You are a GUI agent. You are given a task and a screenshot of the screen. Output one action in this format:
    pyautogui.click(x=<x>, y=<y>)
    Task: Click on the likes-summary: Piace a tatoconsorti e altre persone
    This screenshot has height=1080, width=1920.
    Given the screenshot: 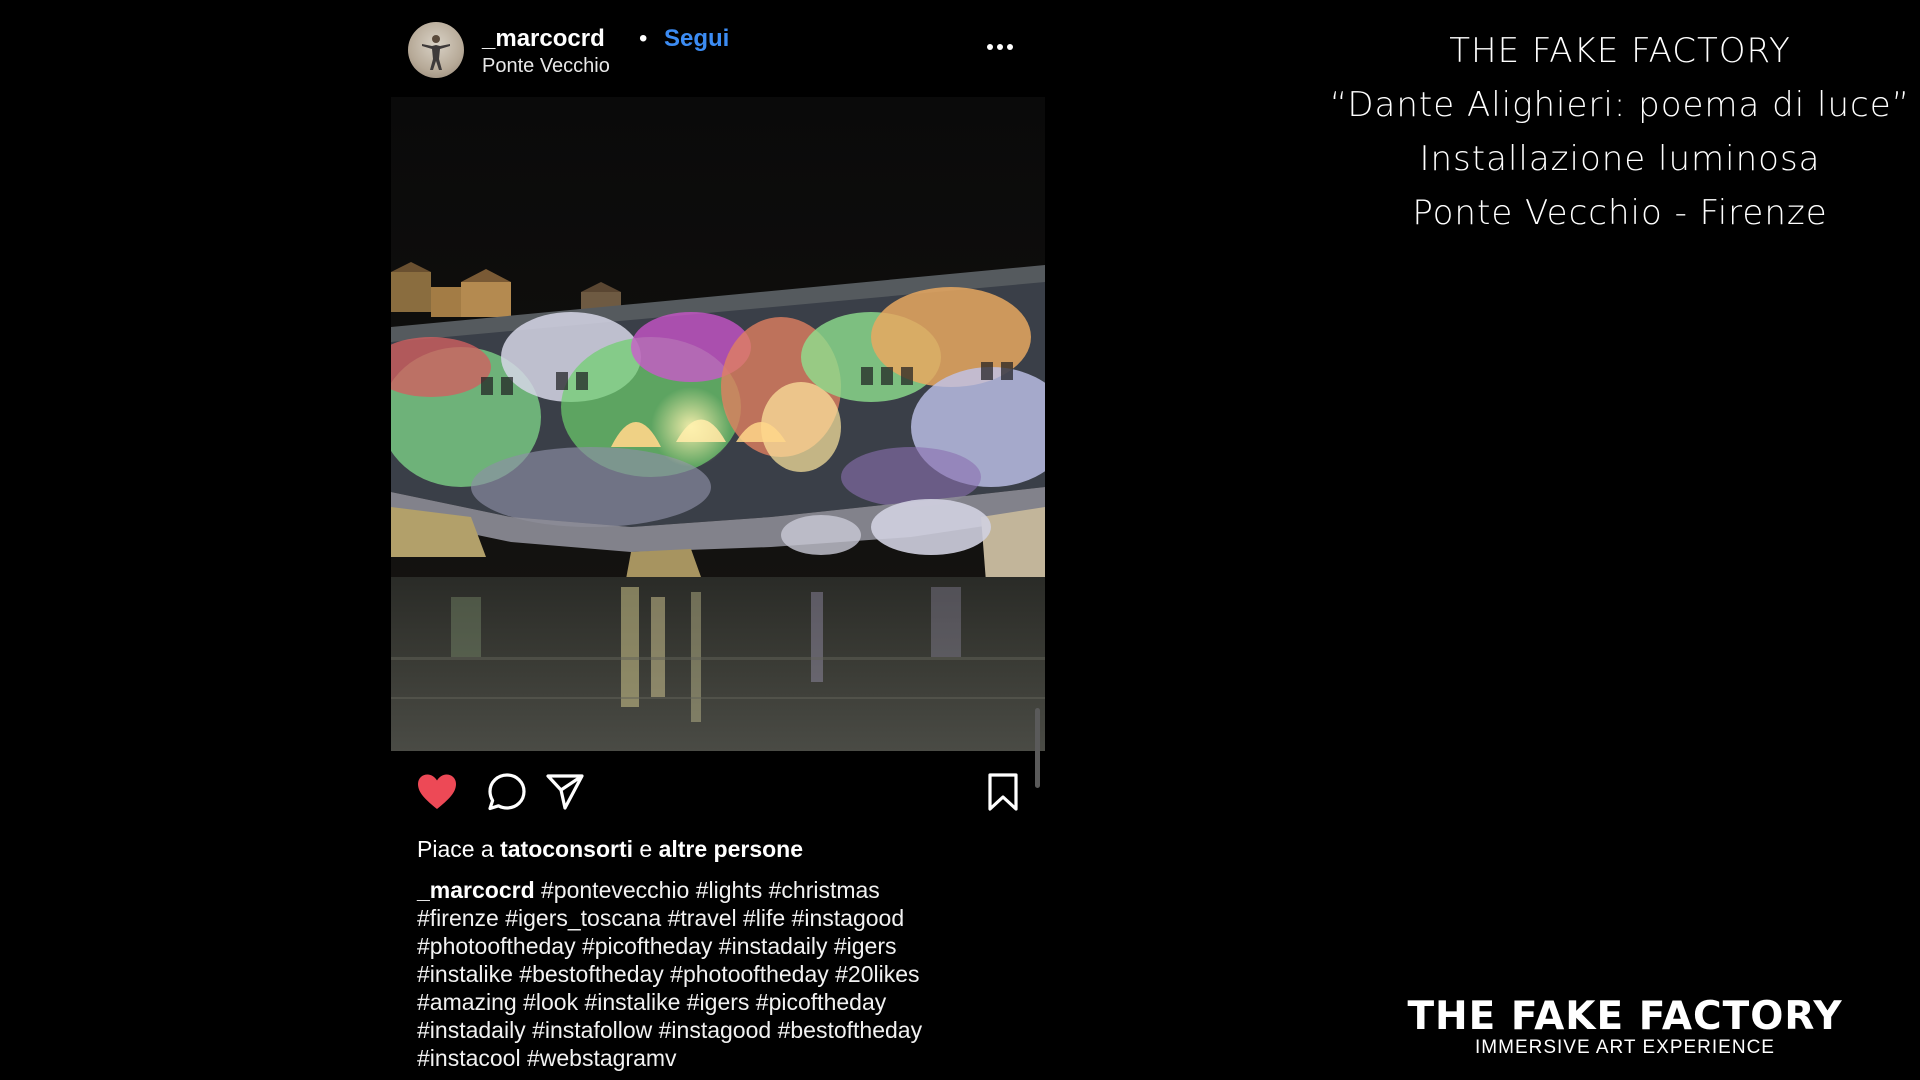 What is the action you would take?
    pyautogui.click(x=610, y=849)
    